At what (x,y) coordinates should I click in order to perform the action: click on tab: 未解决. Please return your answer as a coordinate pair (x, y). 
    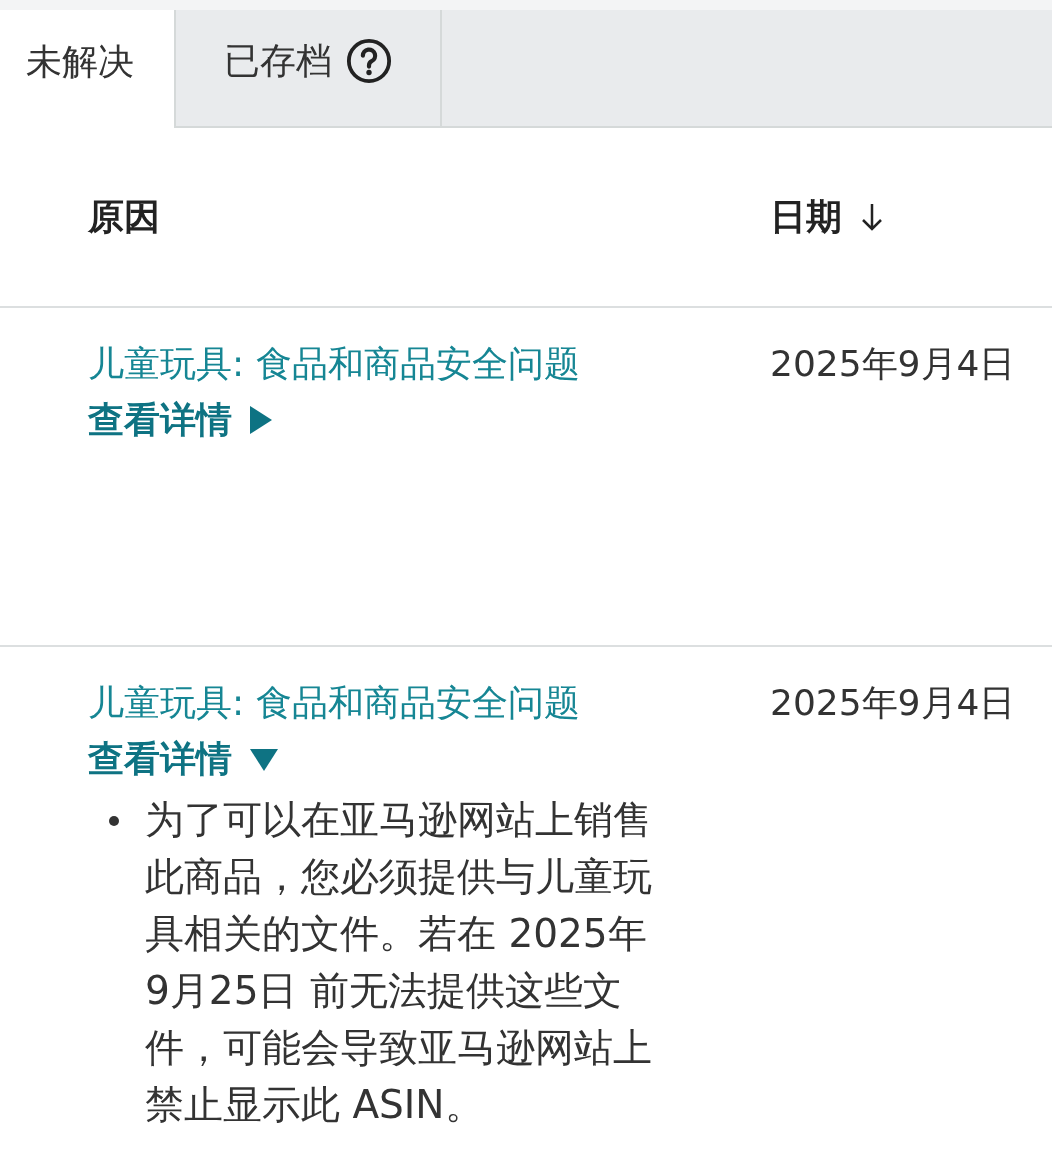
    Looking at the image, I should click on (88, 69).